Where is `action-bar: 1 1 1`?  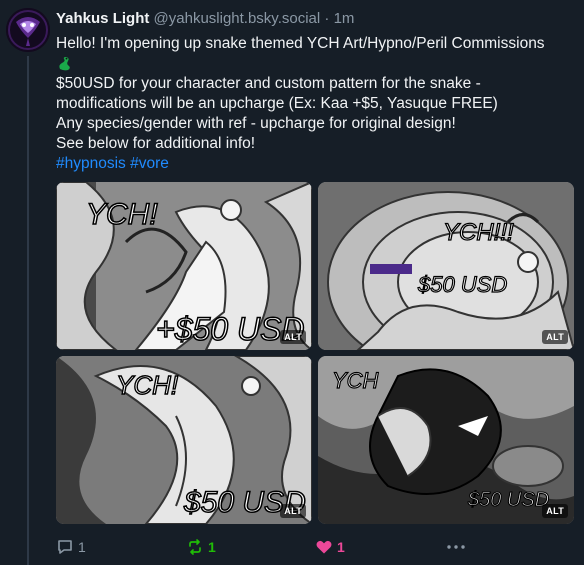 action-bar: 1 1 1 is located at coordinates (316, 547).